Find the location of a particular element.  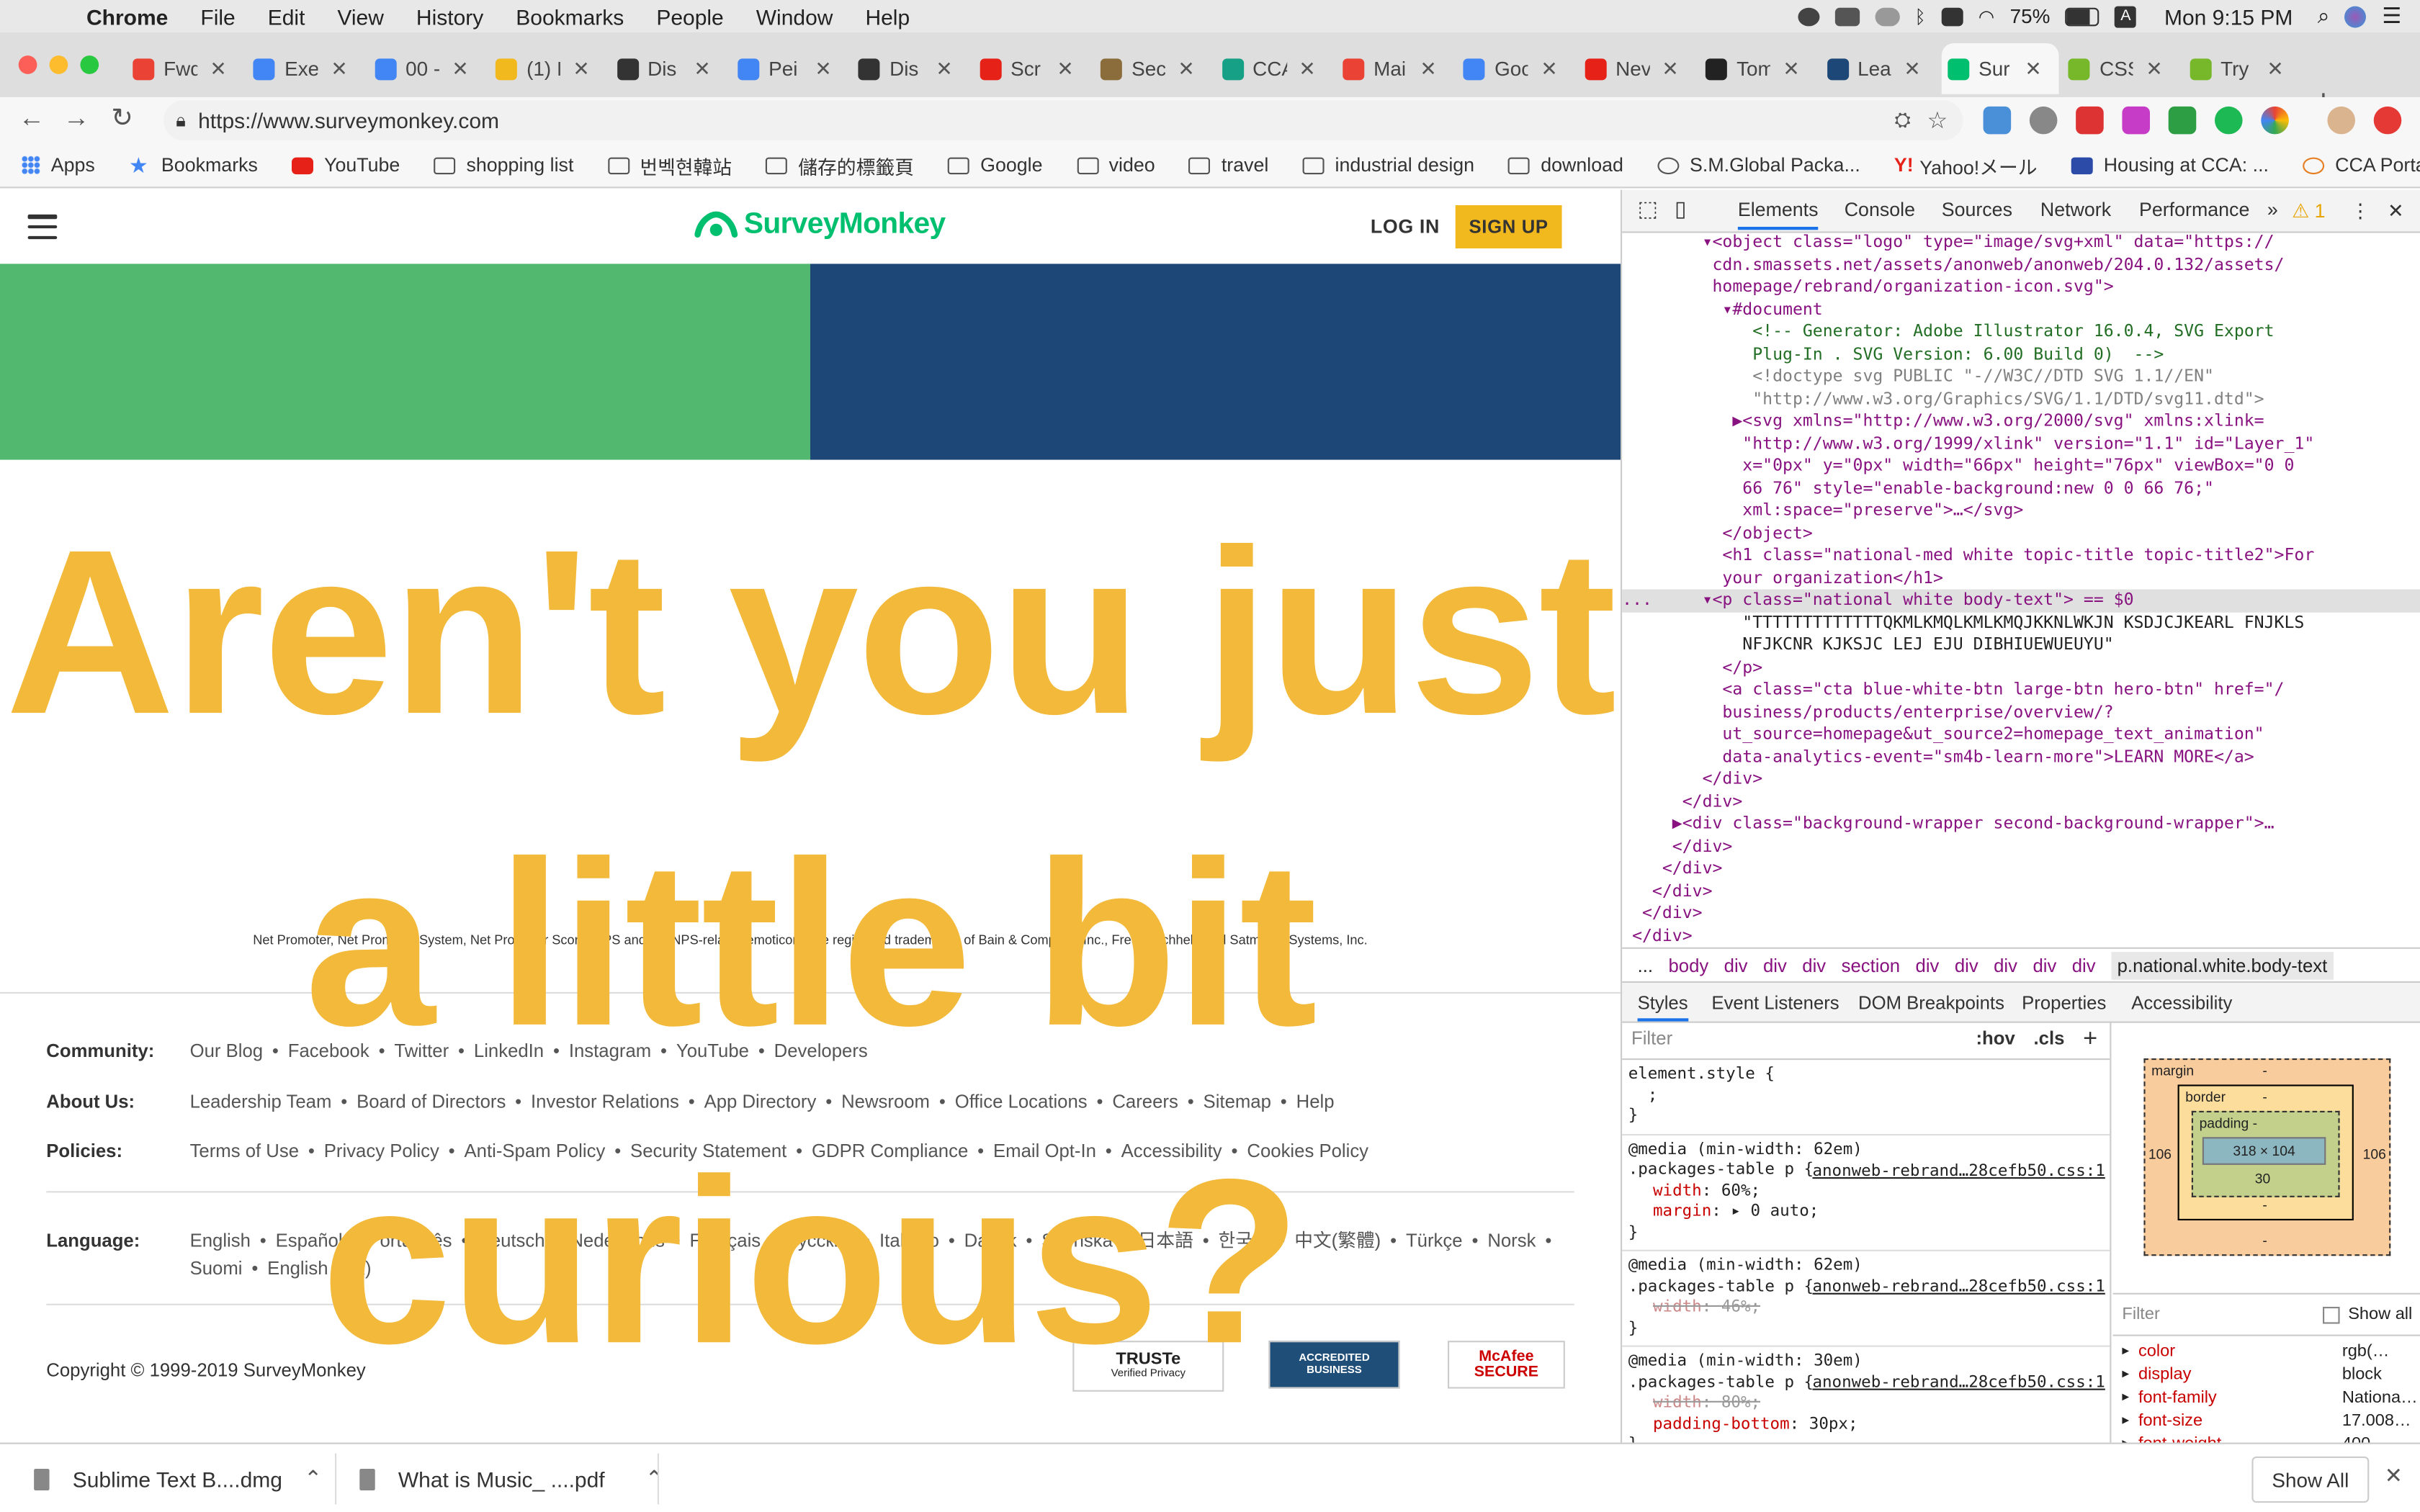

bookmark-youtube: YouTube is located at coordinates (346, 165).